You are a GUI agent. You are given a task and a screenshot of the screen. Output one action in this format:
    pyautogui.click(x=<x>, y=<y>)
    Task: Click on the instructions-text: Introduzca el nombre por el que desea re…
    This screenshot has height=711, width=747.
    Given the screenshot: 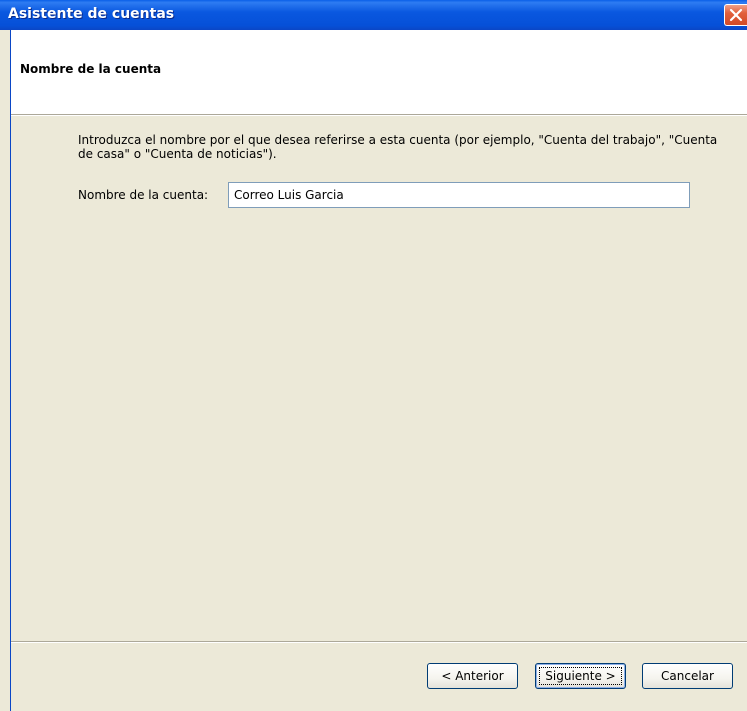 What is the action you would take?
    pyautogui.click(x=398, y=147)
    